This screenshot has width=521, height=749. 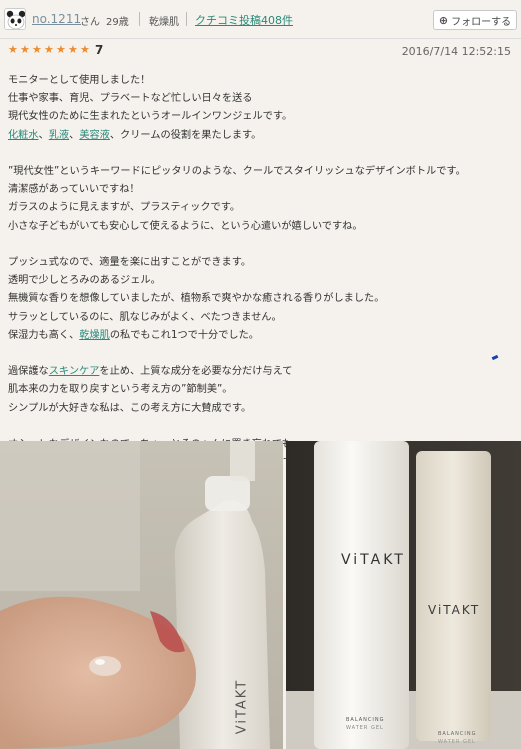 I want to click on panda-avatar-icon, so click(x=15, y=19).